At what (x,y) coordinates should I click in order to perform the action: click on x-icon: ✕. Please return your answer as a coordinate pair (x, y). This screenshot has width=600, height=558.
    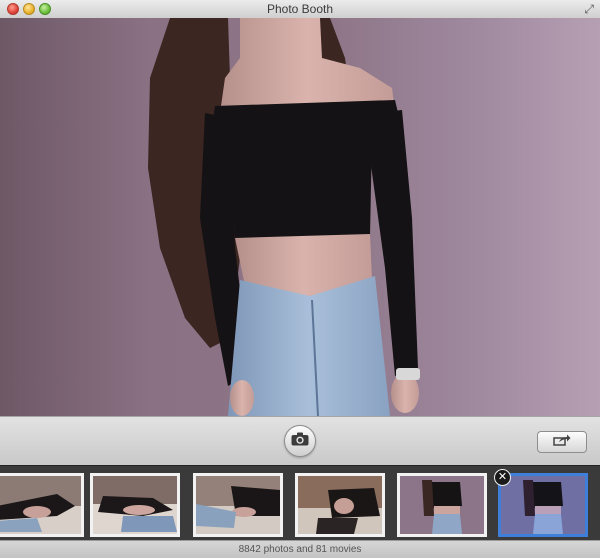
    Looking at the image, I should click on (502, 477).